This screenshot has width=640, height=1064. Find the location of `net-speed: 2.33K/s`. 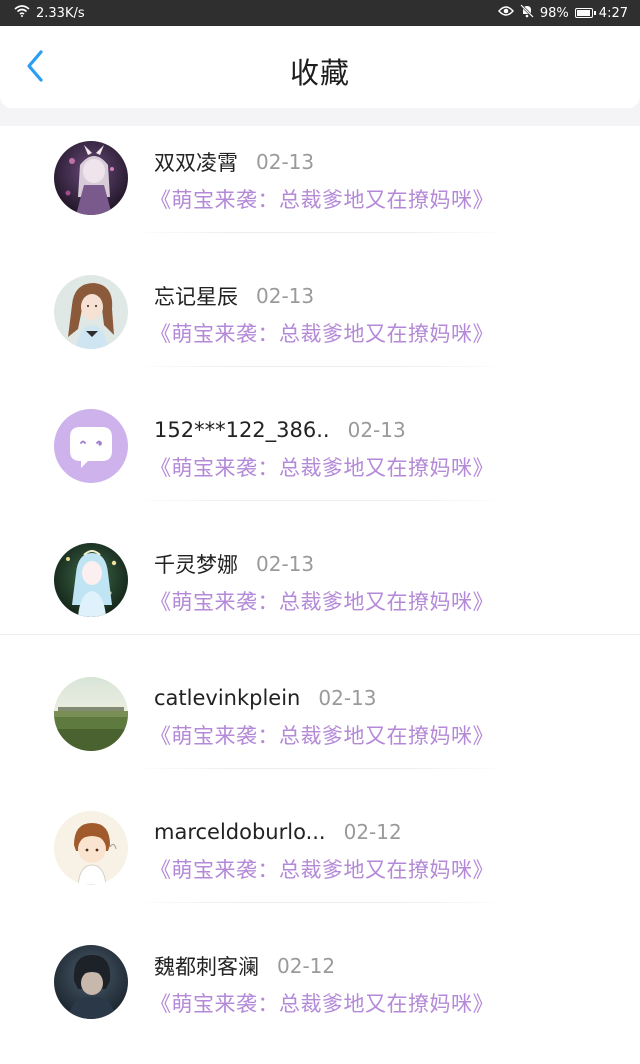

net-speed: 2.33K/s is located at coordinates (60, 13).